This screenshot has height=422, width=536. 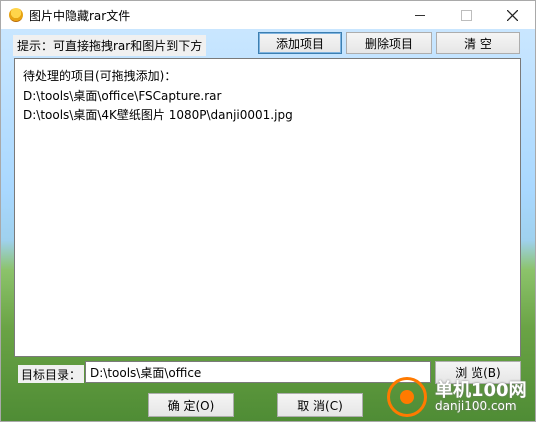 I want to click on target-directory-input: D:\tools\桌面\office, so click(x=258, y=372).